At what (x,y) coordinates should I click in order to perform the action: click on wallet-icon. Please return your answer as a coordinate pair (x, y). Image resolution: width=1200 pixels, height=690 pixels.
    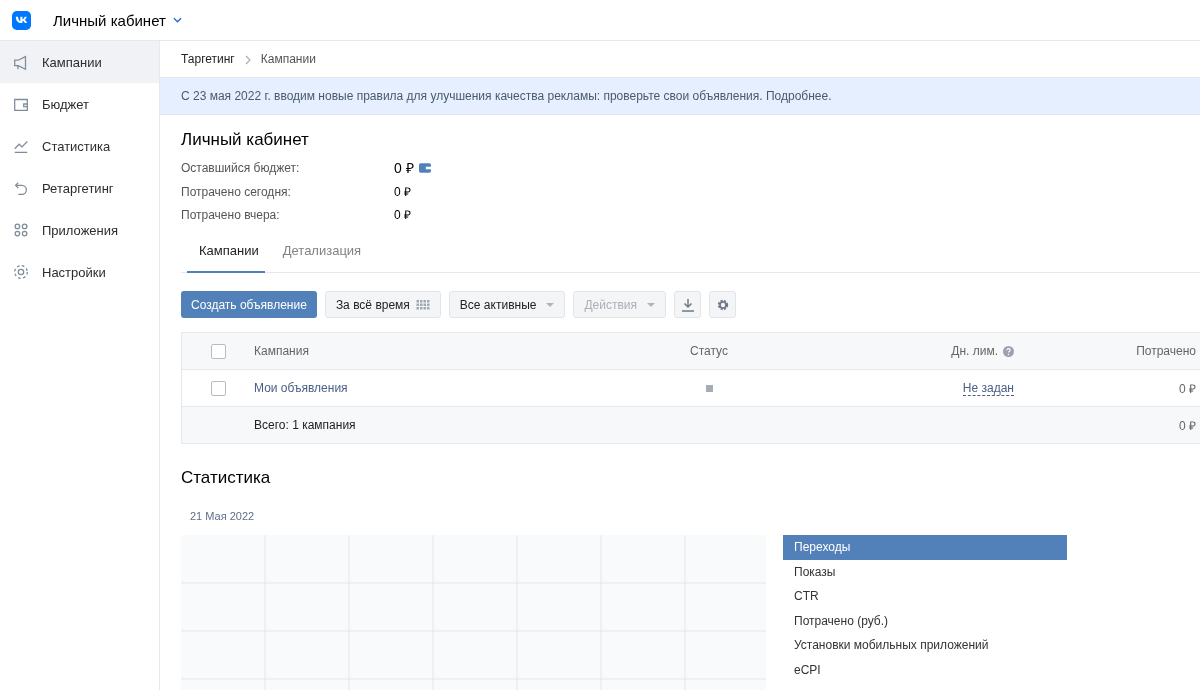
    Looking at the image, I should click on (424, 167).